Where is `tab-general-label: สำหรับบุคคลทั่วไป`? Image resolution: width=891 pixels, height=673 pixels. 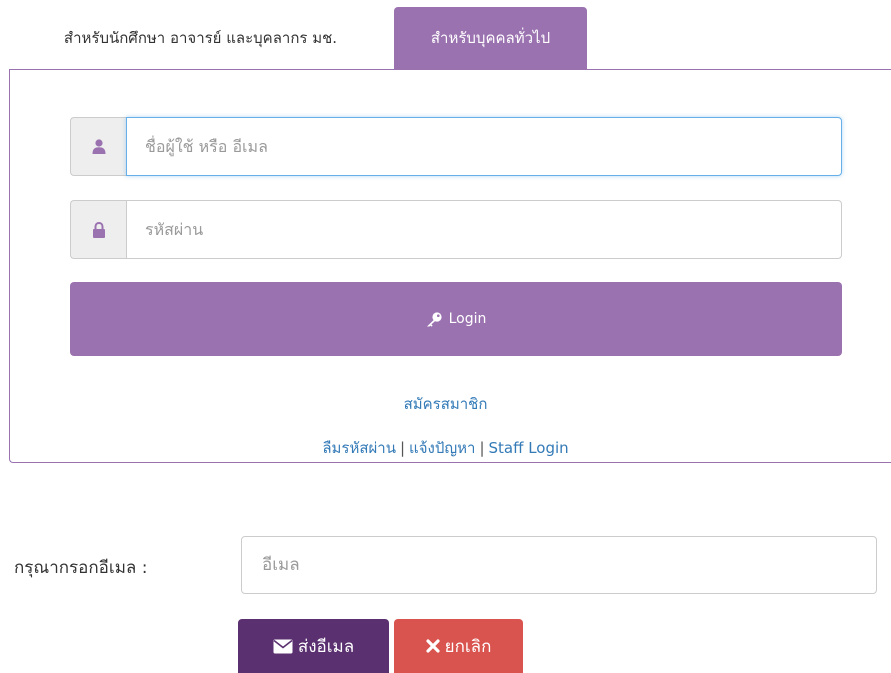
tab-general-label: สำหรับบุคคลทั่วไป is located at coordinates (490, 38).